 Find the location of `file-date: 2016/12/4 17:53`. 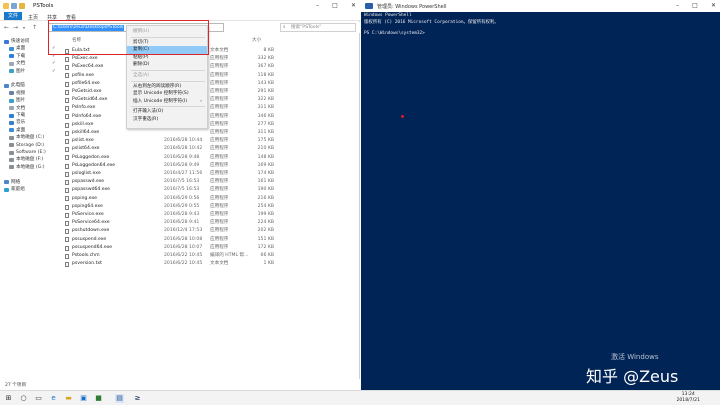

file-date: 2016/12/4 17:53 is located at coordinates (183, 231).